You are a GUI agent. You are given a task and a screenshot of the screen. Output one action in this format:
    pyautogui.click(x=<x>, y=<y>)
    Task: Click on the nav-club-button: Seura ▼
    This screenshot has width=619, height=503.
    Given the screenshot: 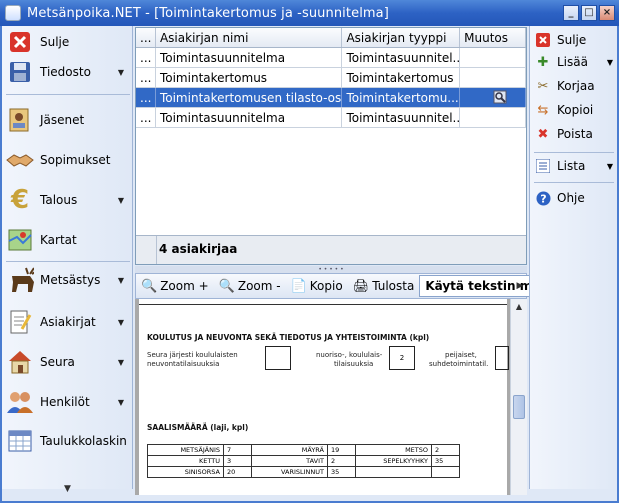 What is the action you would take?
    pyautogui.click(x=68, y=362)
    